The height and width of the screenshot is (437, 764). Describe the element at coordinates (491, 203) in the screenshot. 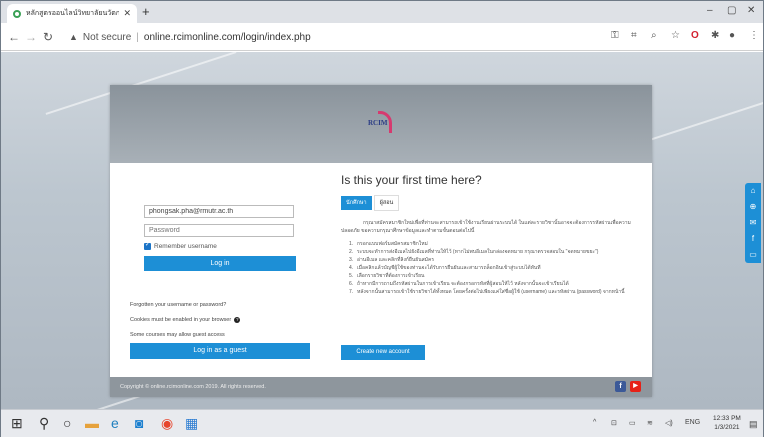

I see `role-tabs: นักศึกษา ผู้สอน` at that location.